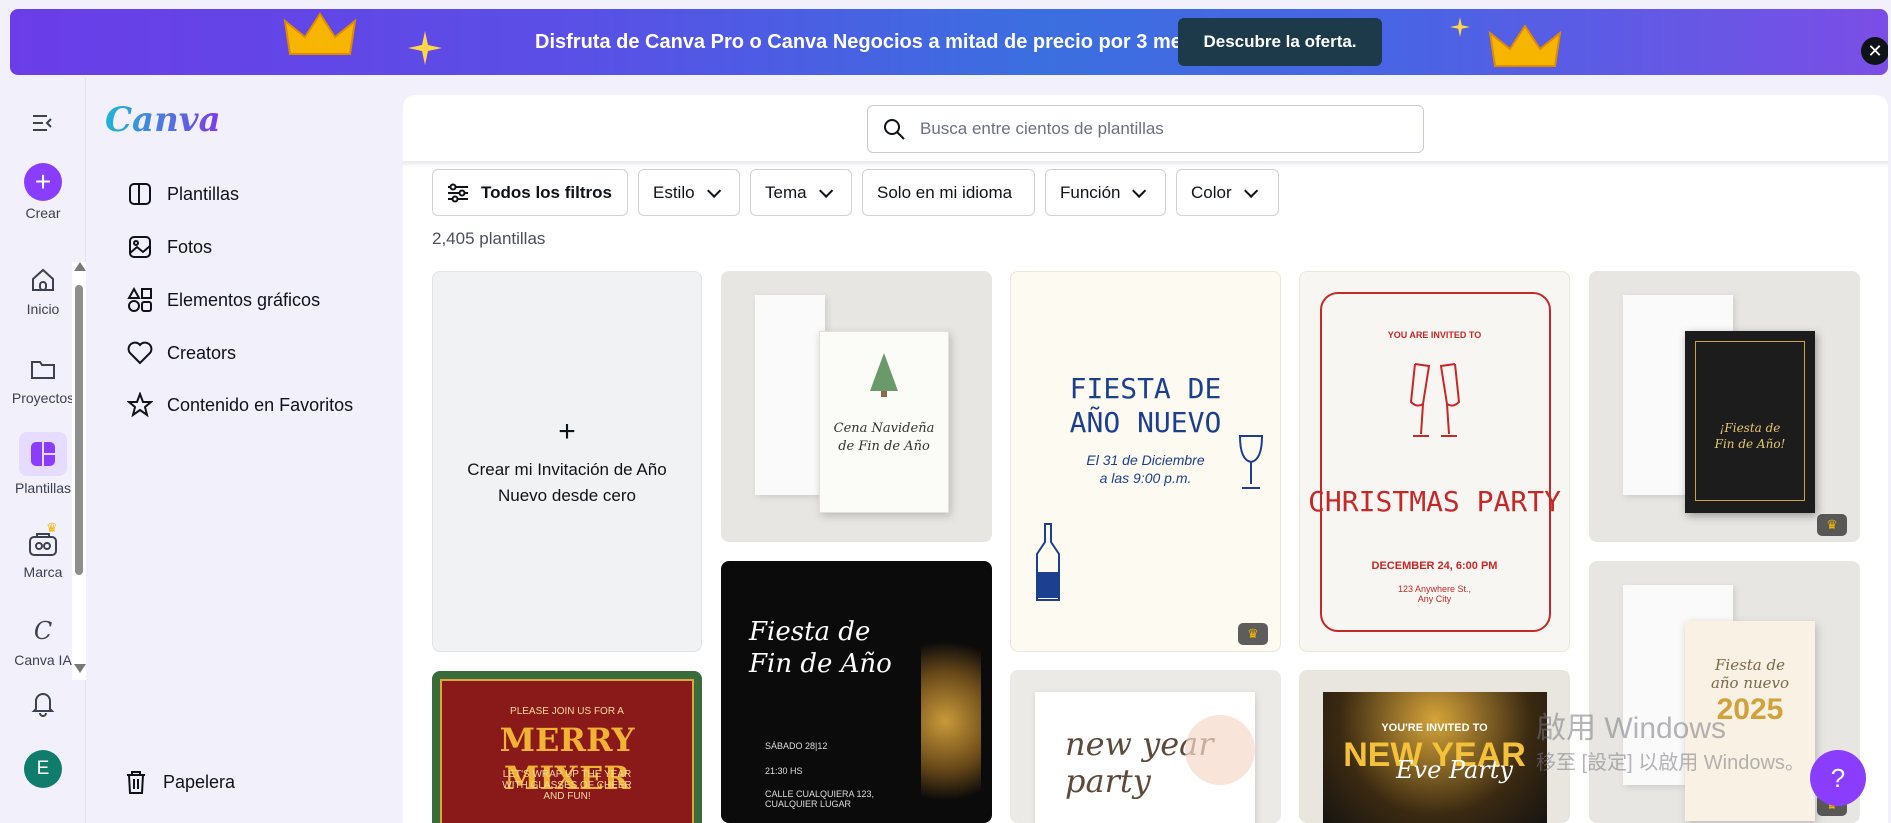 The image size is (1891, 823). I want to click on rail-label: Plantillas, so click(43, 488).